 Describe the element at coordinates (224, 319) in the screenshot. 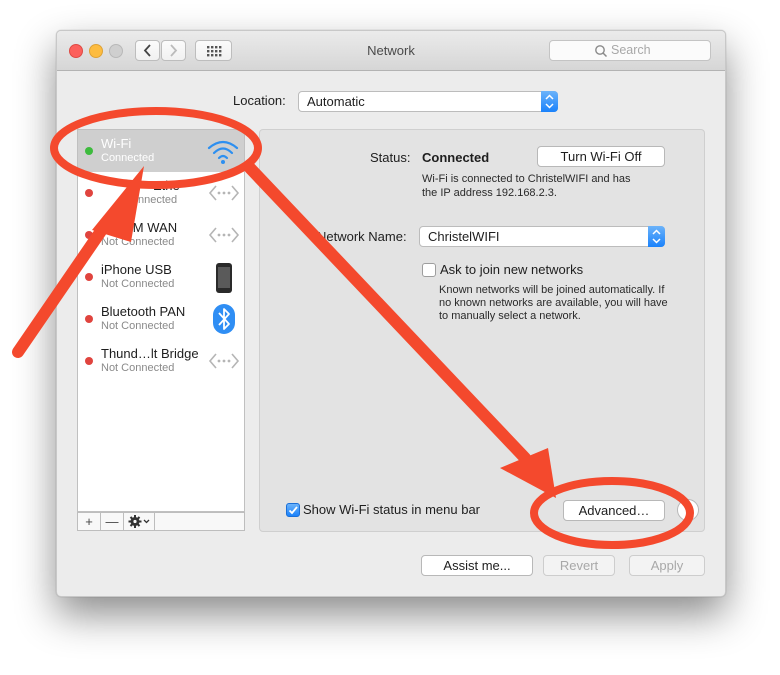

I see `bluetooth-icon` at that location.